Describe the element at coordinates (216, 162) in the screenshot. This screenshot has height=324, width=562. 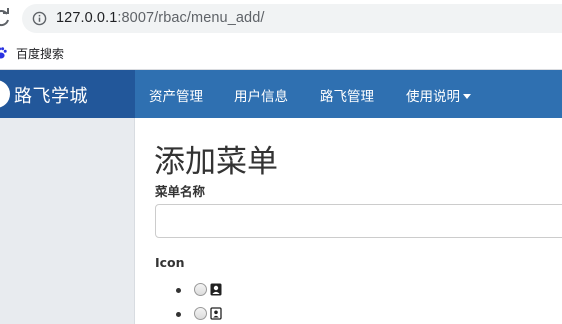
I see `page-title: 添加菜单` at that location.